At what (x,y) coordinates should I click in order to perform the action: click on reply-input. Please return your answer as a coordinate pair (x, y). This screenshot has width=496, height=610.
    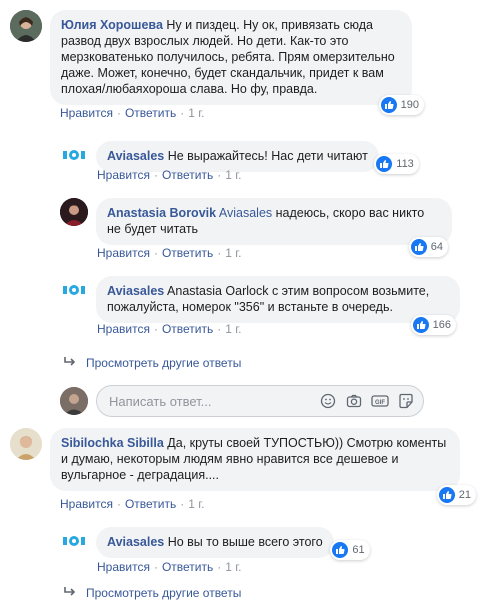
    Looking at the image, I should click on (214, 401).